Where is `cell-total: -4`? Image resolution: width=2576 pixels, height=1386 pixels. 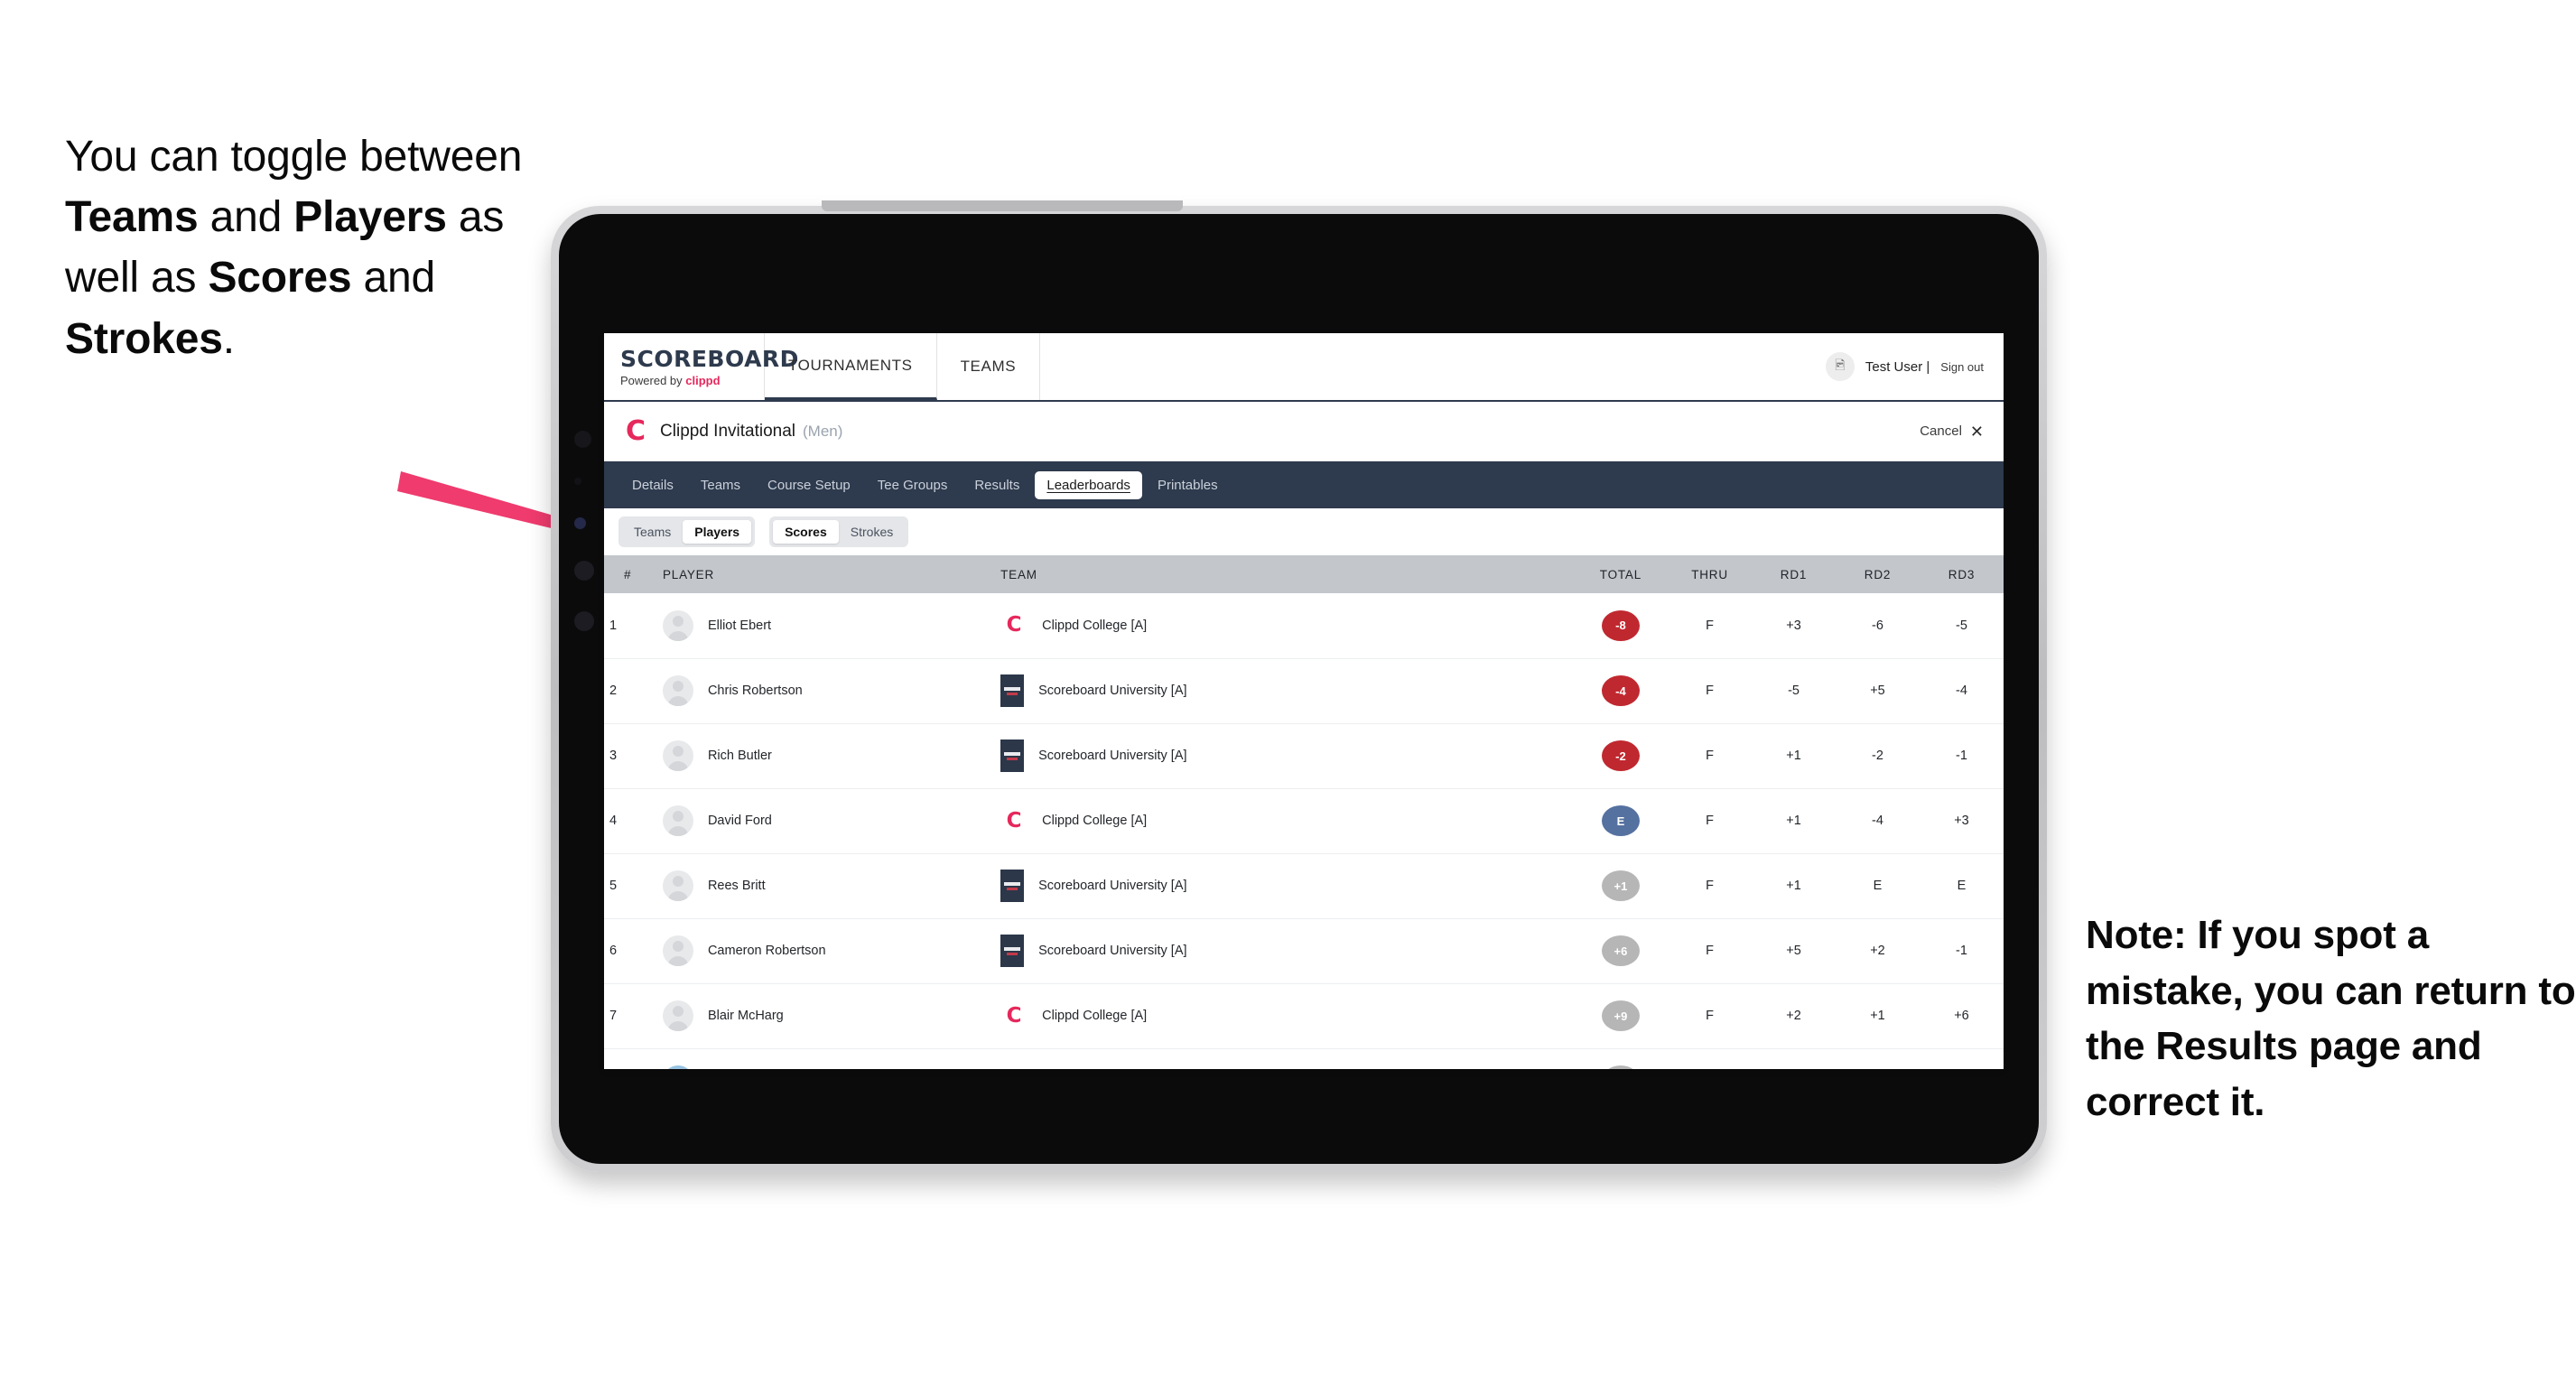 cell-total: -4 is located at coordinates (1621, 691).